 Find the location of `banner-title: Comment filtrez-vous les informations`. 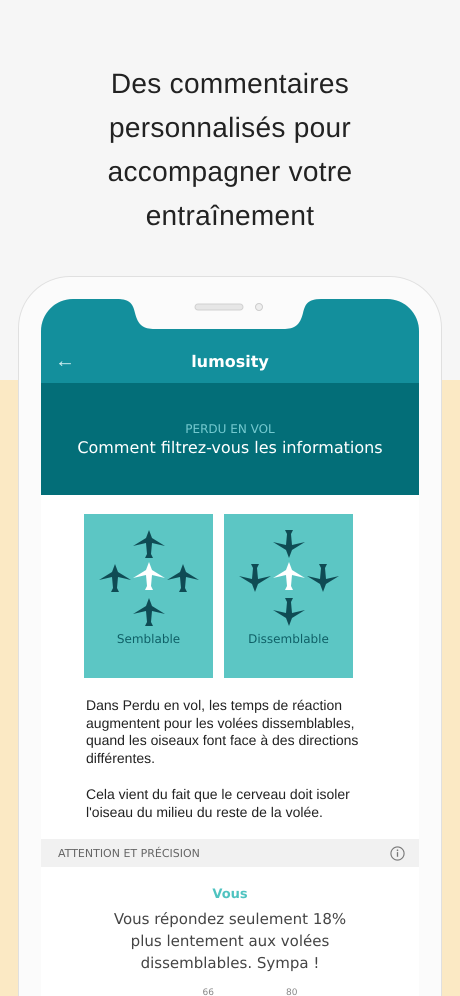

banner-title: Comment filtrez-vous les informations is located at coordinates (230, 447).